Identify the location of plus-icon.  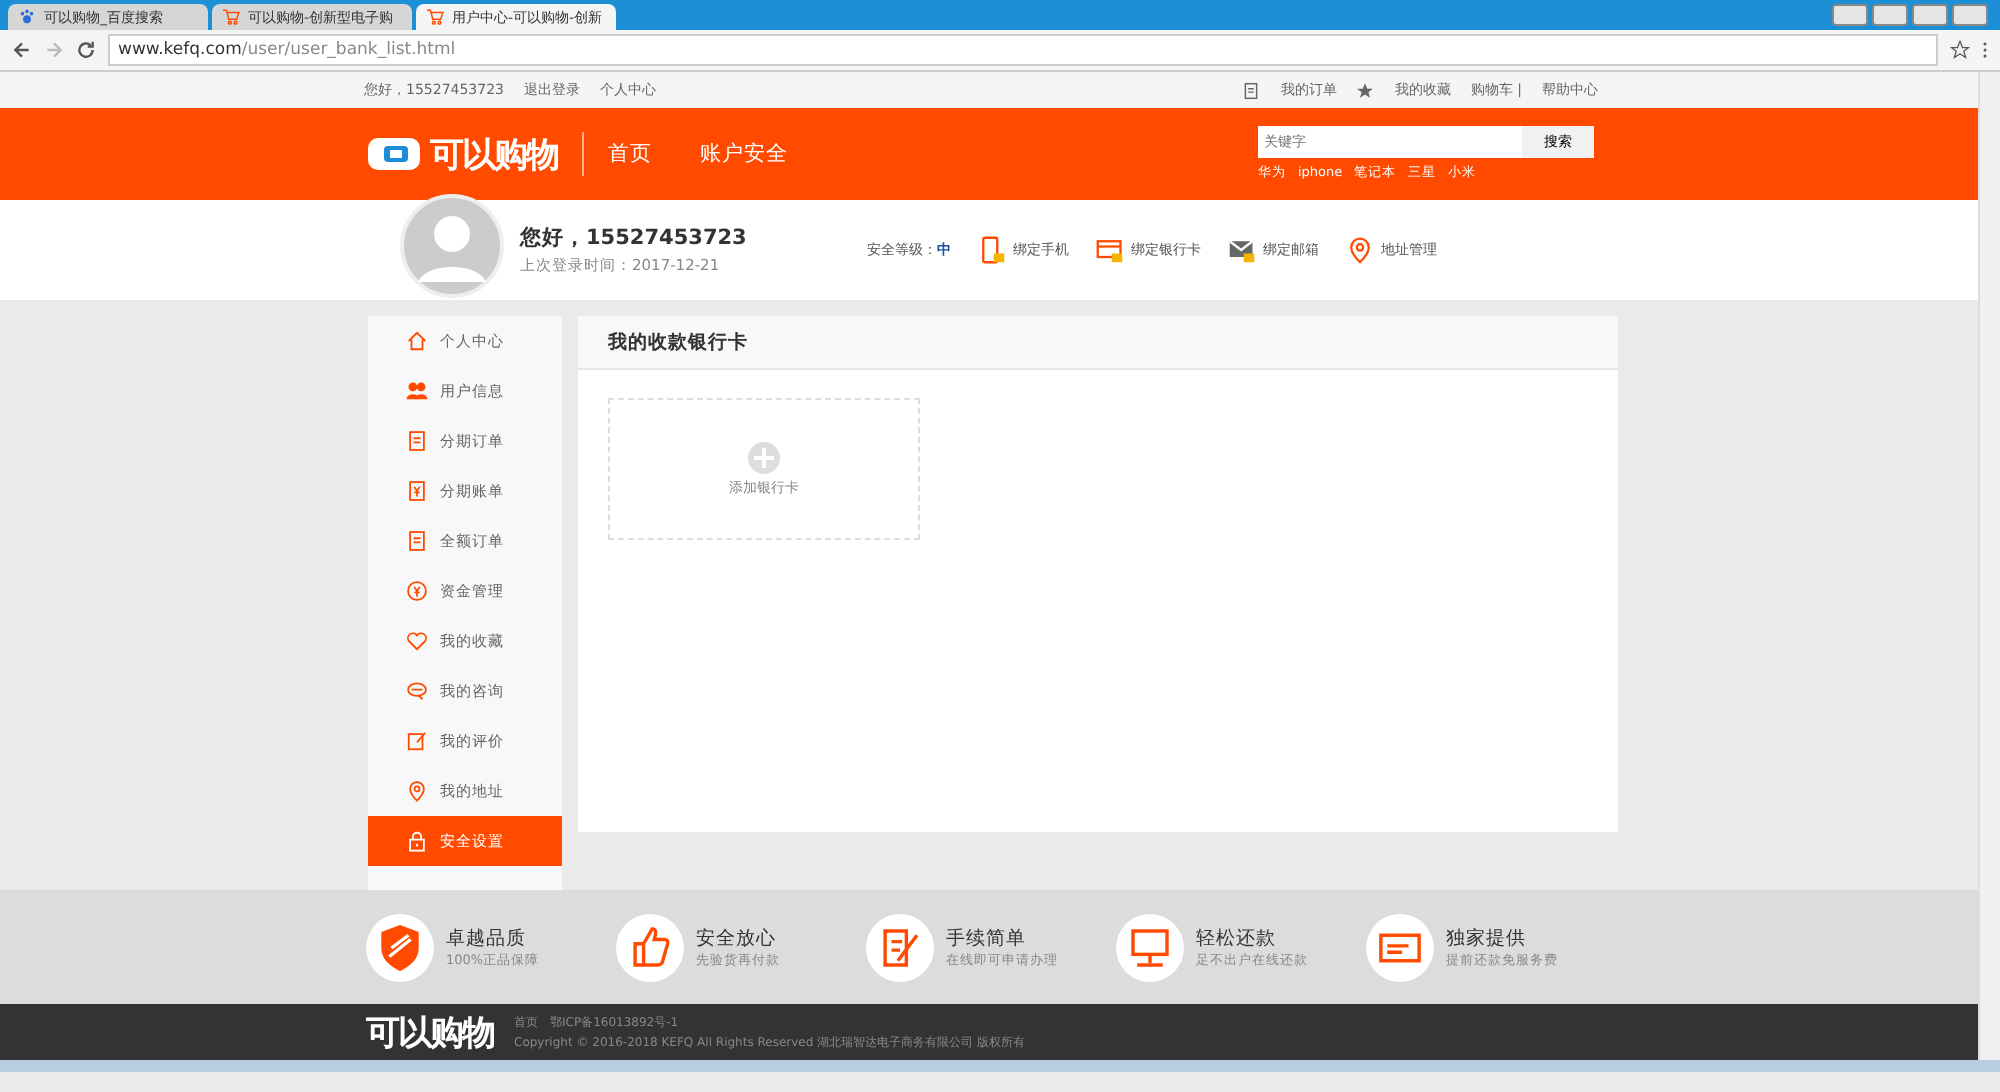
(764, 457).